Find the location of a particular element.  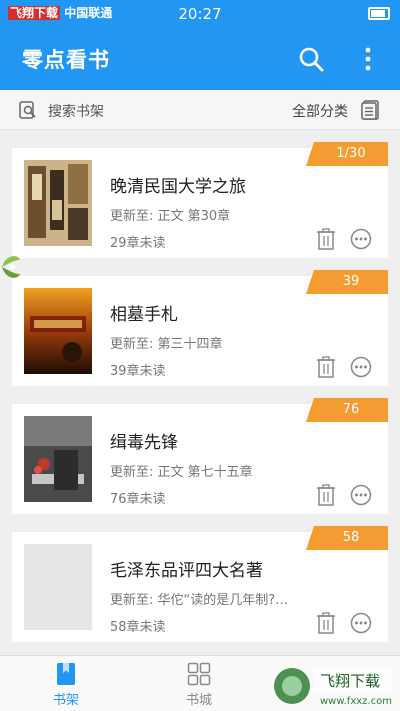

app-bar: 零点看书 is located at coordinates (200, 59).